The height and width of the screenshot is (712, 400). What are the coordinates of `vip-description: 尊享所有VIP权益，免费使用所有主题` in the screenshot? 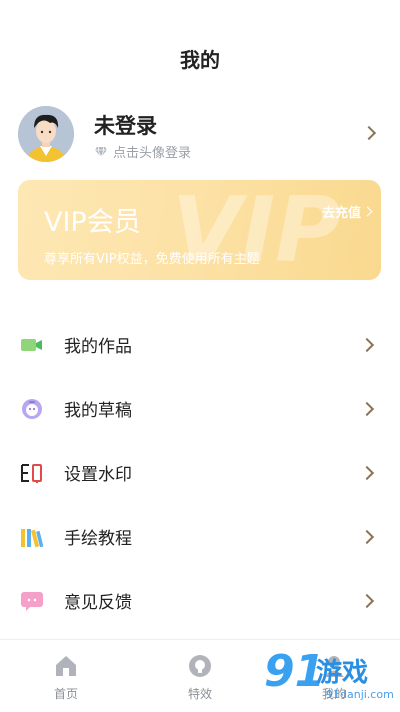 It's located at (152, 259).